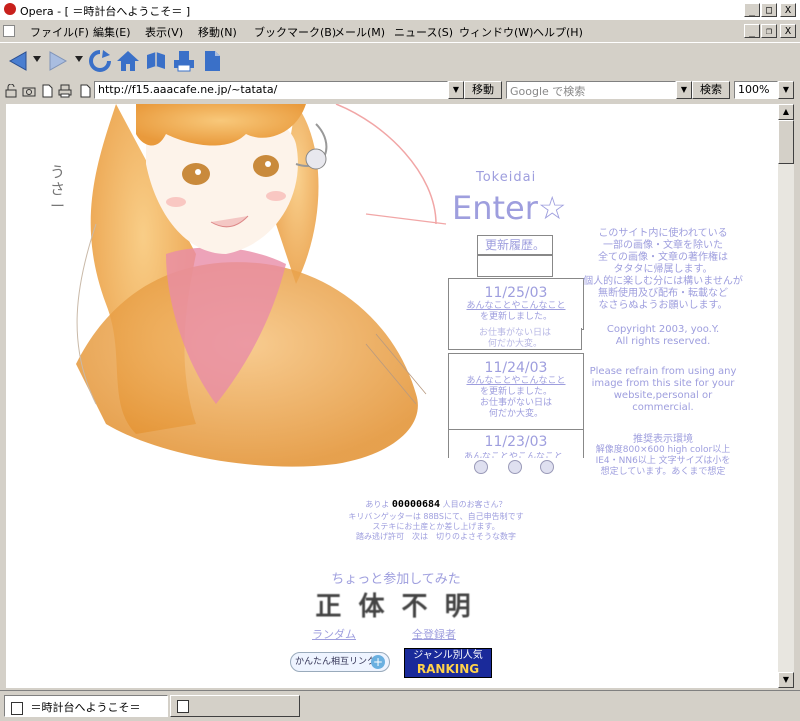 The image size is (800, 721). I want to click on page-info-icon, so click(47, 91).